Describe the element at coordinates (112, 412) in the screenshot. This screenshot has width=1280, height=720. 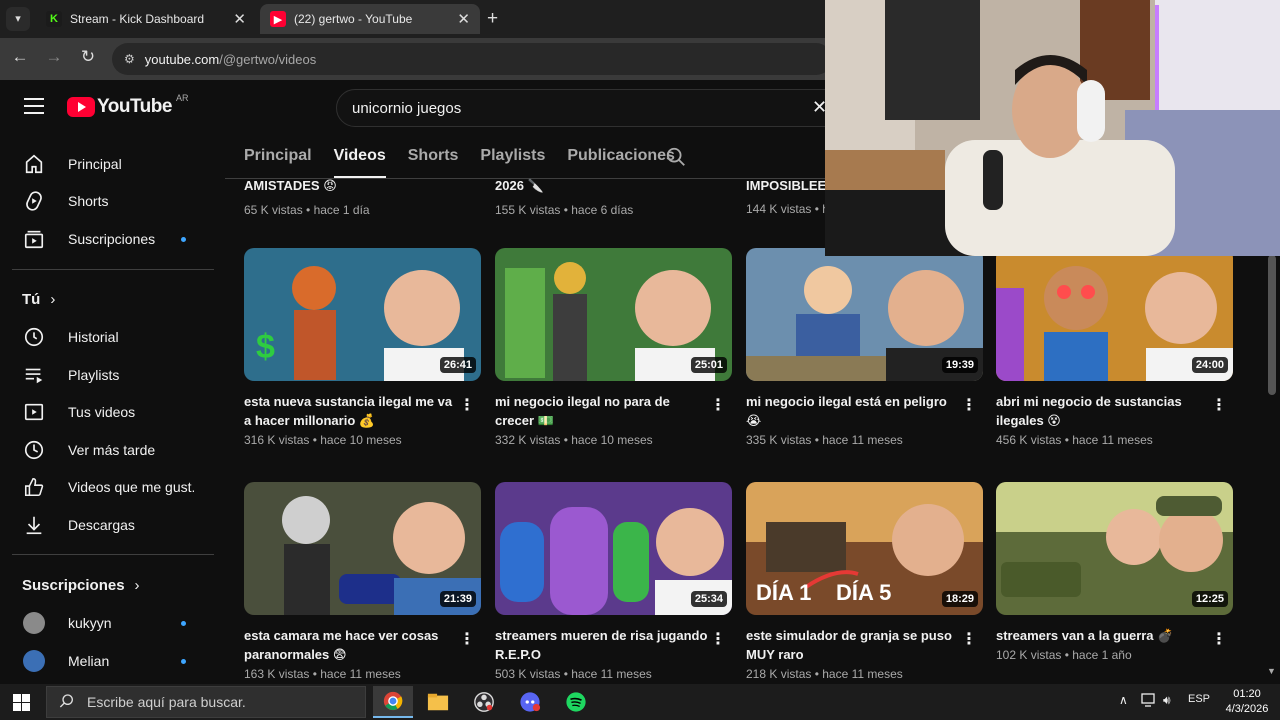
I see `sidebar-item-tus-videos: Tus videos` at that location.